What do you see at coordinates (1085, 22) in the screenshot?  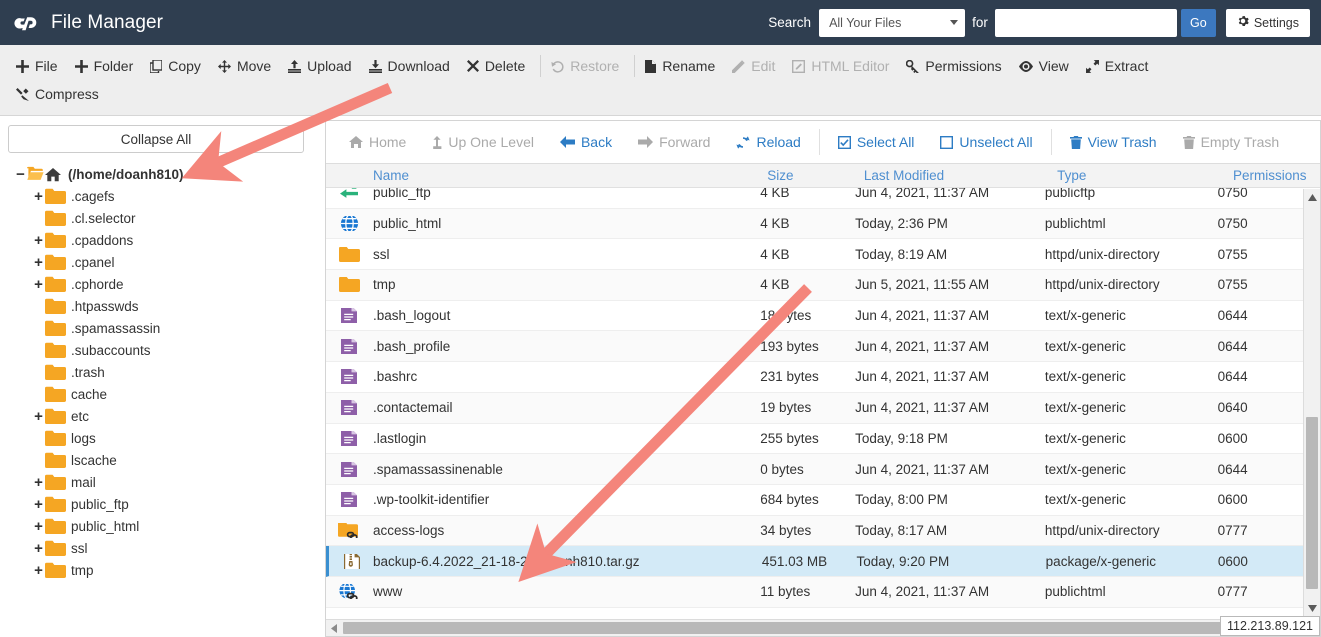 I see `search-input` at bounding box center [1085, 22].